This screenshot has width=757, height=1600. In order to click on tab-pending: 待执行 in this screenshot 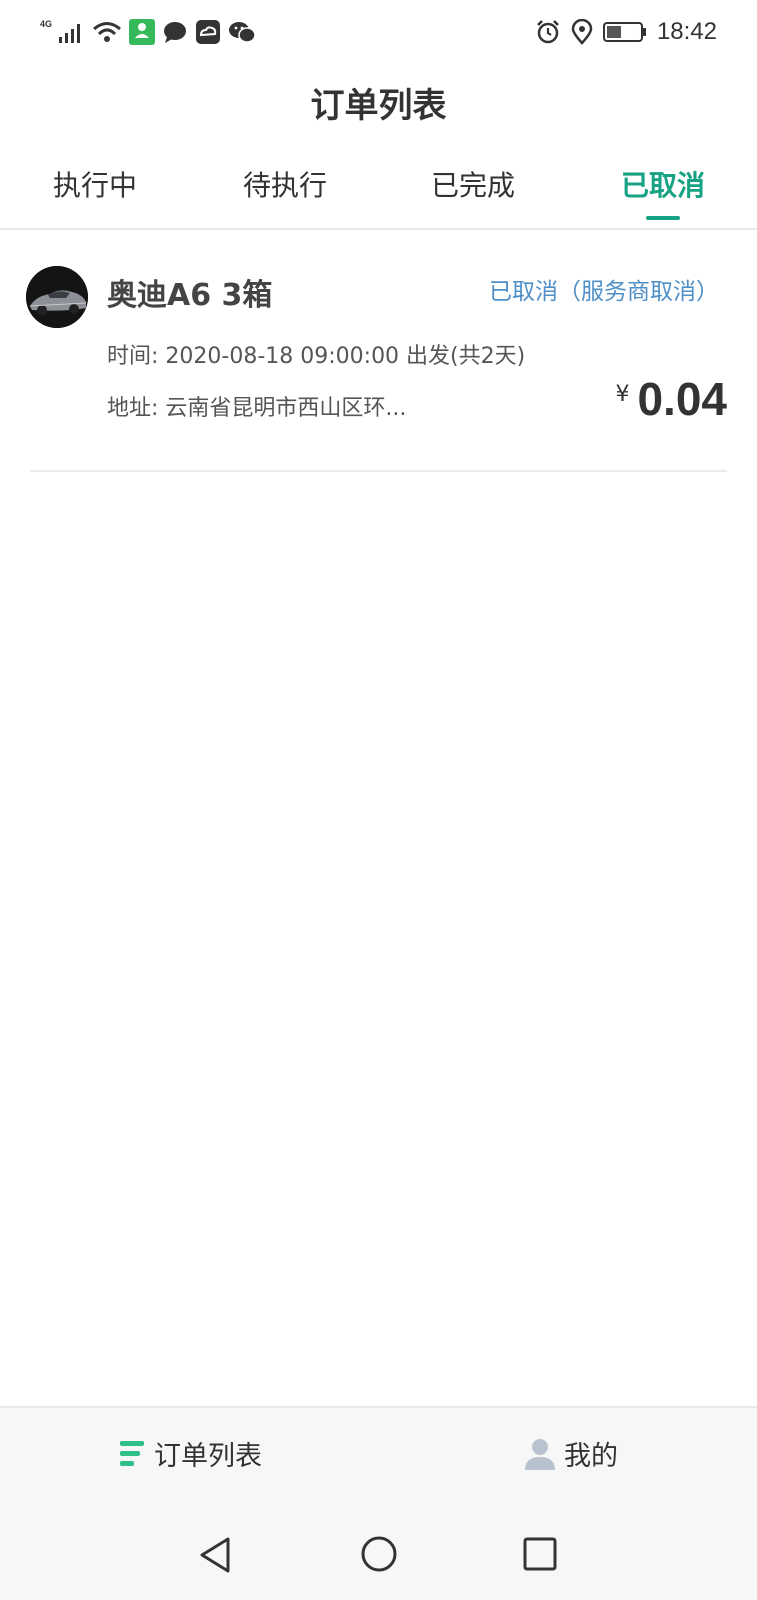, I will do `click(285, 184)`.